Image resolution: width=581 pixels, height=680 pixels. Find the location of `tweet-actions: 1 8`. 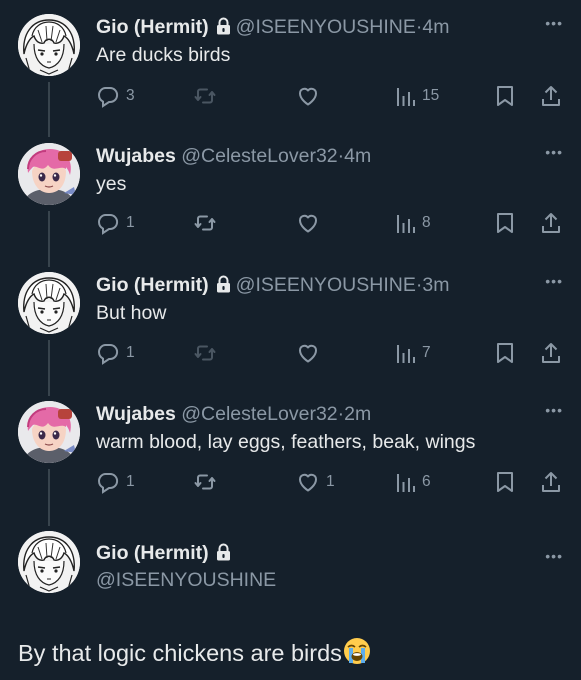

tweet-actions: 1 8 is located at coordinates (290, 223).